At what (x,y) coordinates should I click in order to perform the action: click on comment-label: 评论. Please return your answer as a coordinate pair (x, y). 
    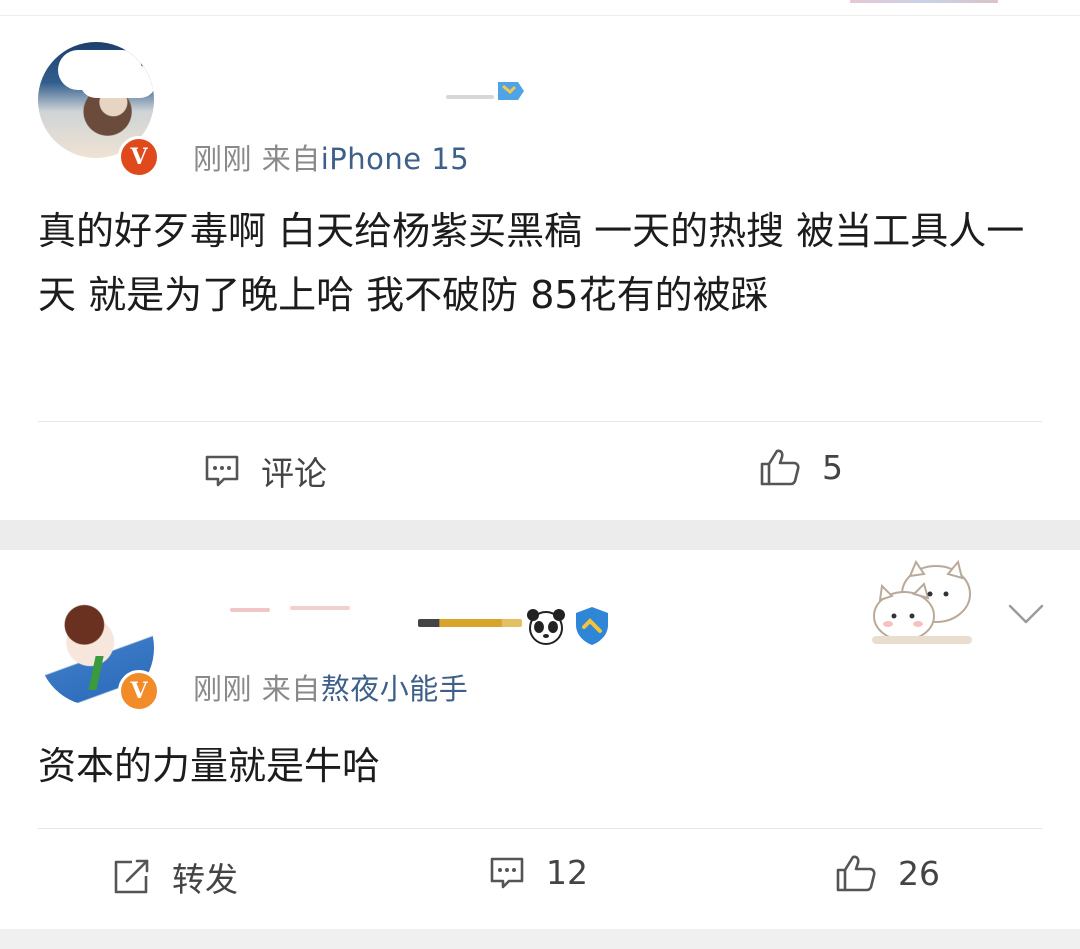
    Looking at the image, I should click on (294, 473).